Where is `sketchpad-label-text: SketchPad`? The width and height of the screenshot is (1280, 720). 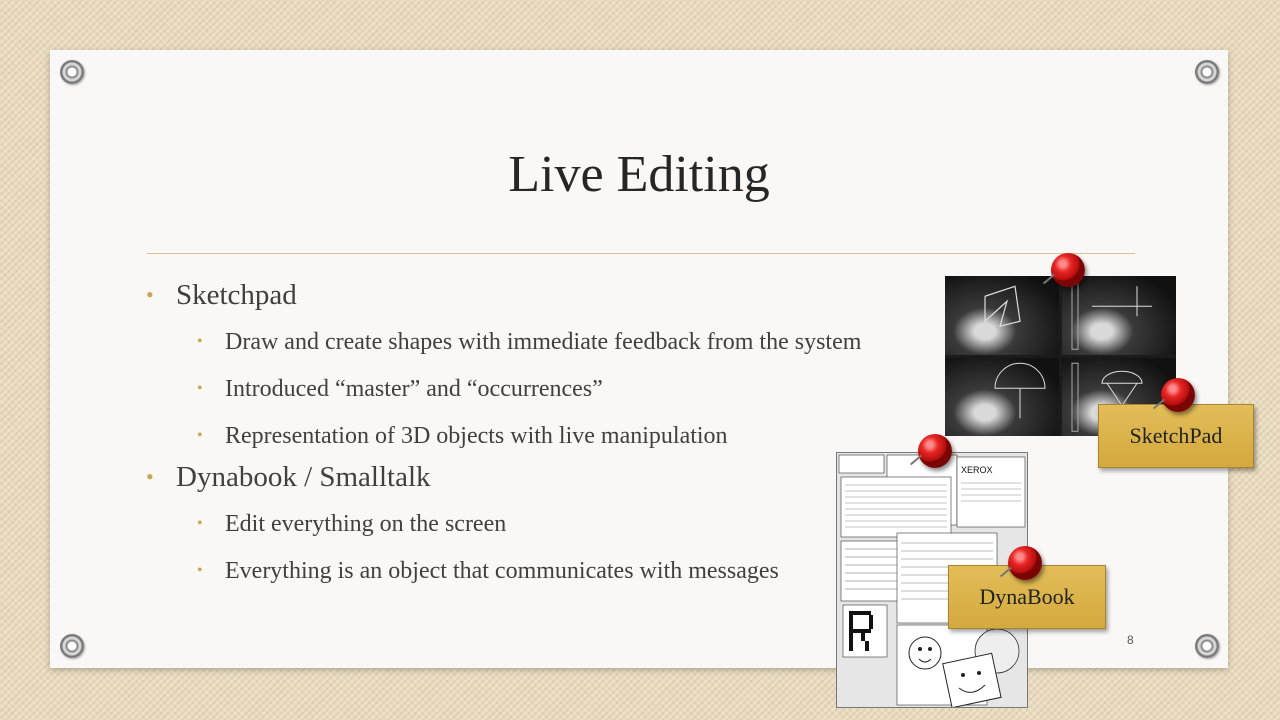 sketchpad-label-text: SketchPad is located at coordinates (1176, 435).